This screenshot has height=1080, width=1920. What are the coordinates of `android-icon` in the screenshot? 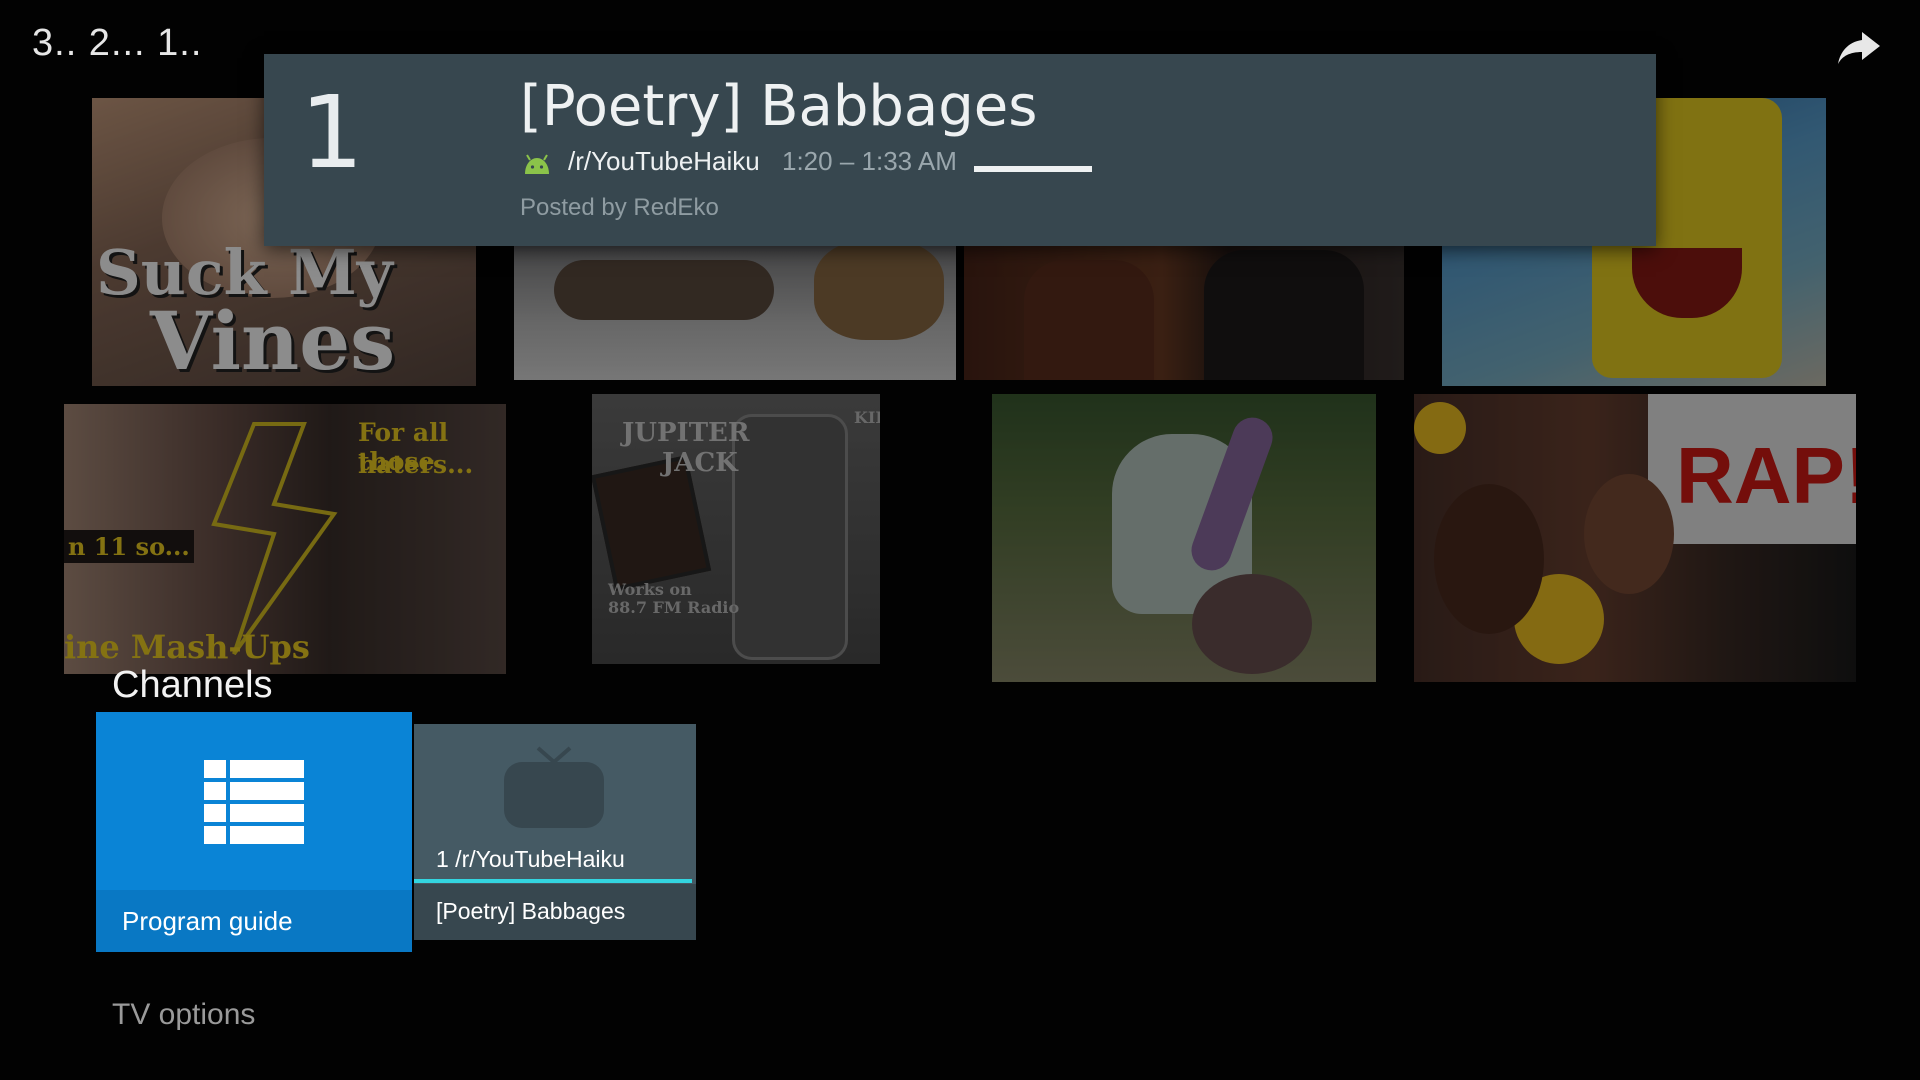 It's located at (537, 164).